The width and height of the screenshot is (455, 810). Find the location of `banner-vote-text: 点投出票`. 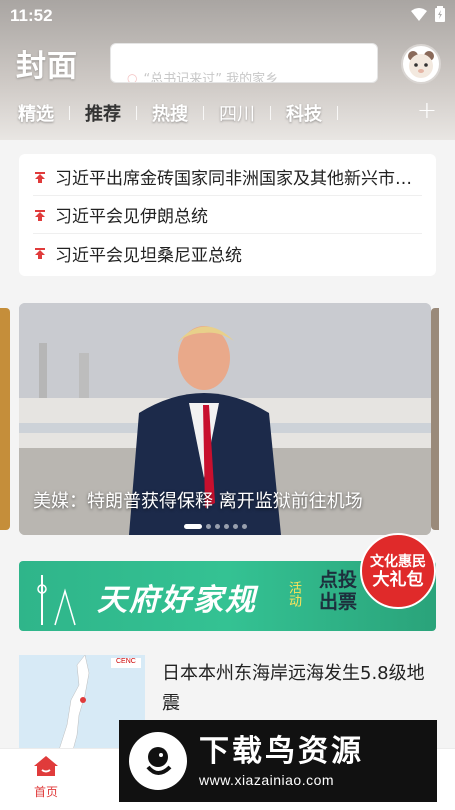

banner-vote-text: 点投出票 is located at coordinates (338, 591).